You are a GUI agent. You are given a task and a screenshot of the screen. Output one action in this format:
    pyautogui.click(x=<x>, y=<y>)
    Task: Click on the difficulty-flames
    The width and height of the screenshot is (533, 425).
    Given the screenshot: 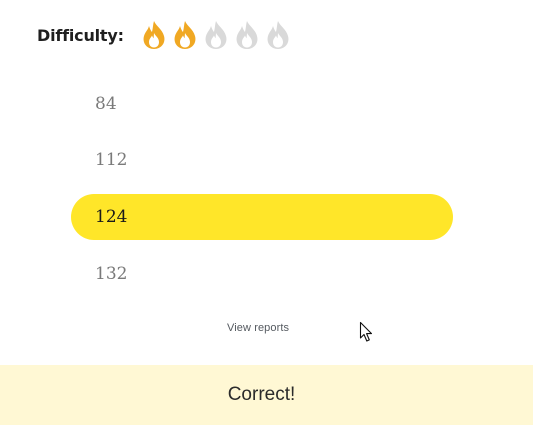 What is the action you would take?
    pyautogui.click(x=217, y=35)
    